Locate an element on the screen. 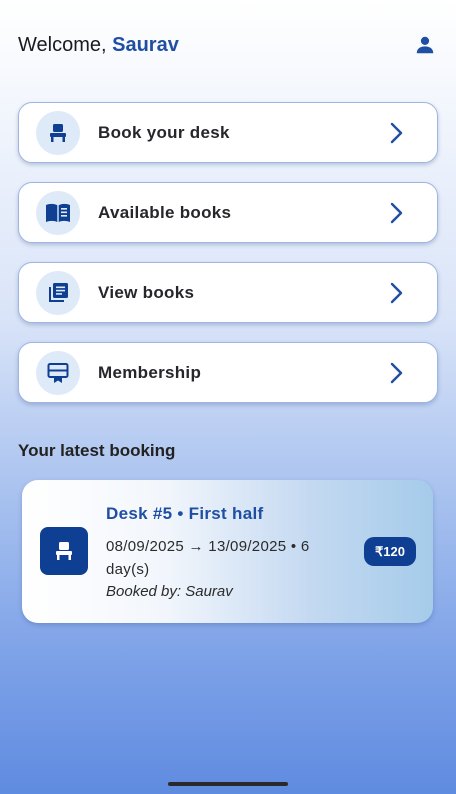 The image size is (456, 794). app-header: Welcome, Saurav is located at coordinates (228, 45).